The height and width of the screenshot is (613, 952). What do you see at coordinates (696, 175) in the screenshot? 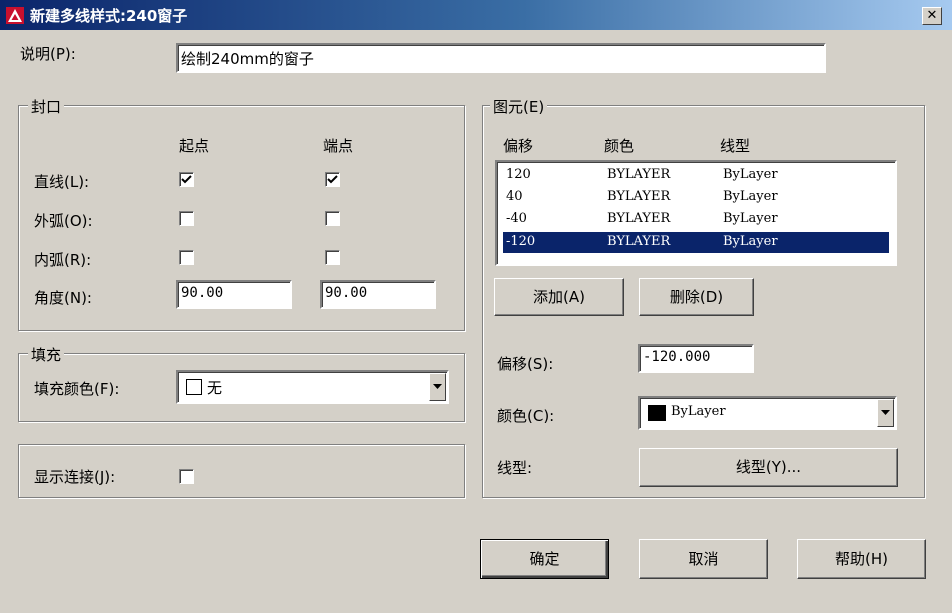
I see `list-item: 120 BYLAYER ByLayer` at bounding box center [696, 175].